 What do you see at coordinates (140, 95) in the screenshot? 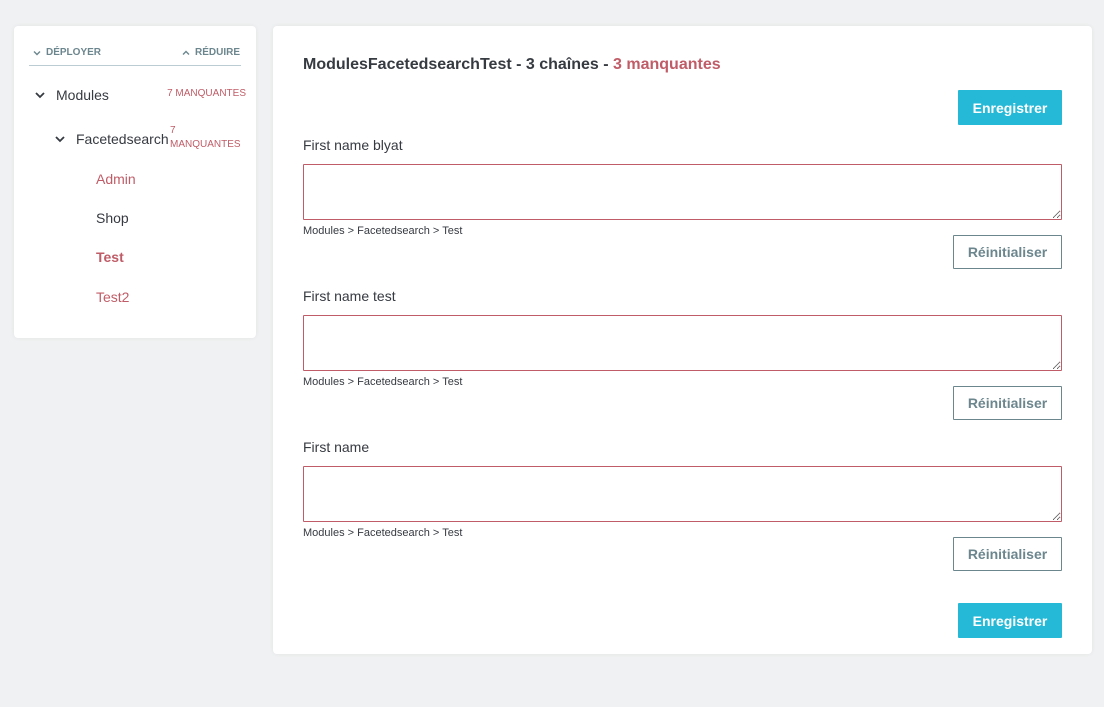
I see `tree-node-modules: Modules 7 MANQUANTES` at bounding box center [140, 95].